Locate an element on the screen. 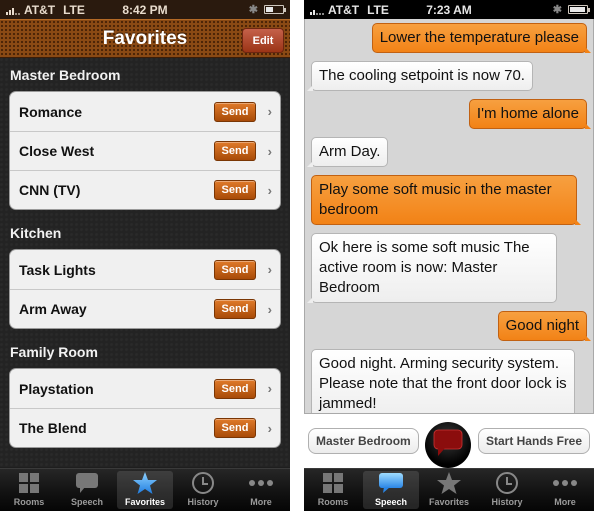  section-title: Master Bedroom is located at coordinates (65, 74).